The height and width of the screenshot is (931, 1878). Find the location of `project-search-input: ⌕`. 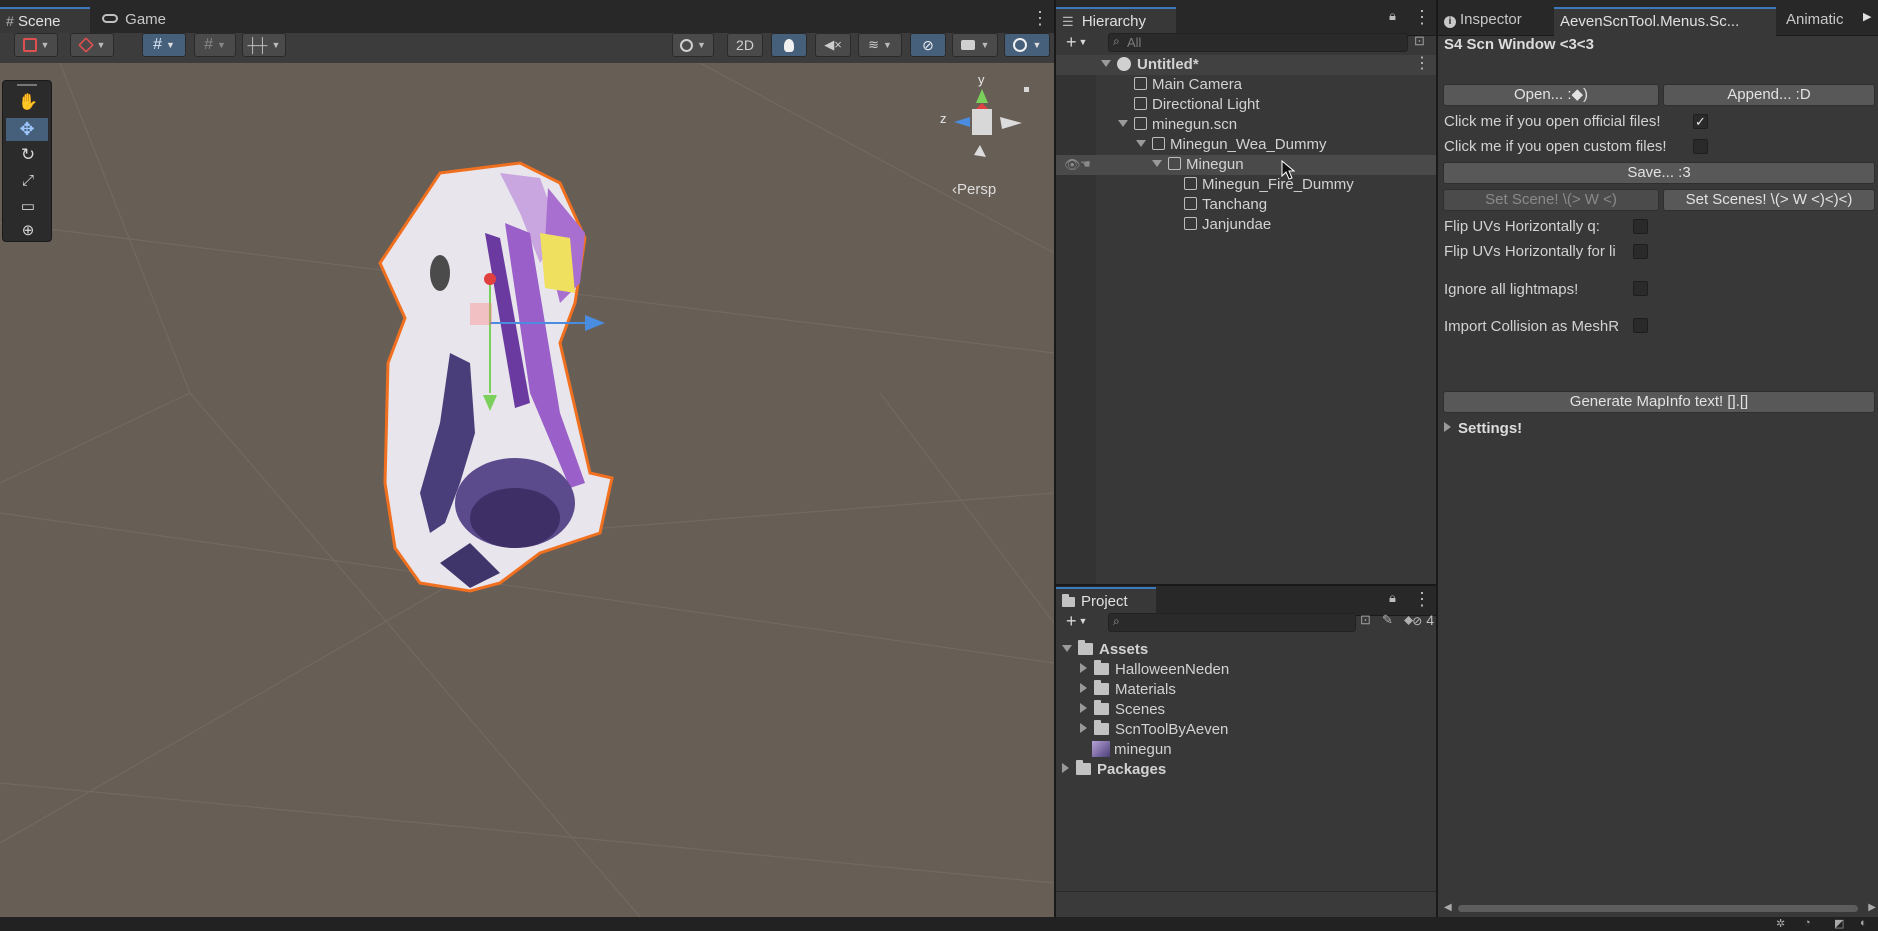

project-search-input: ⌕ is located at coordinates (1232, 622).